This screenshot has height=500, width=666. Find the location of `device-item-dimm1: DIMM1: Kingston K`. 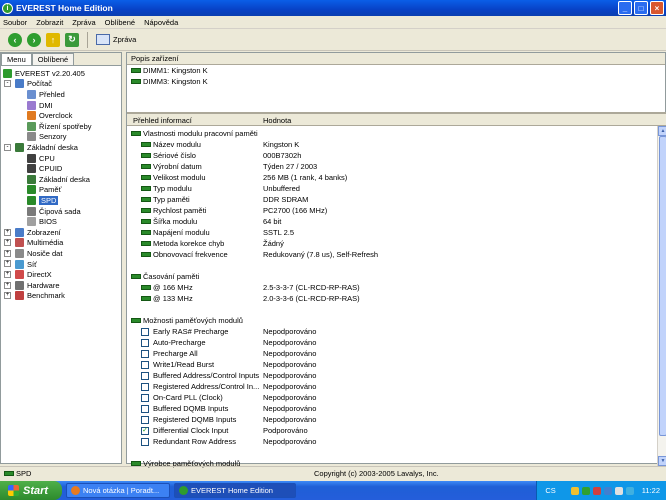

device-item-dimm1: DIMM1: Kingston K is located at coordinates (396, 70).